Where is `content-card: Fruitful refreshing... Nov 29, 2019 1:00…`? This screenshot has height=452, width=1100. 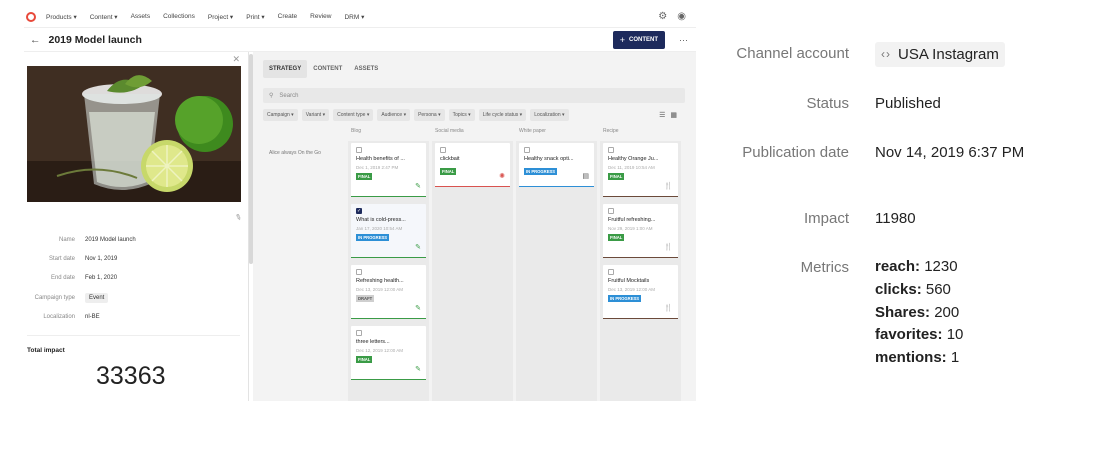
content-card: Fruitful refreshing... Nov 29, 2019 1:00… is located at coordinates (640, 231).